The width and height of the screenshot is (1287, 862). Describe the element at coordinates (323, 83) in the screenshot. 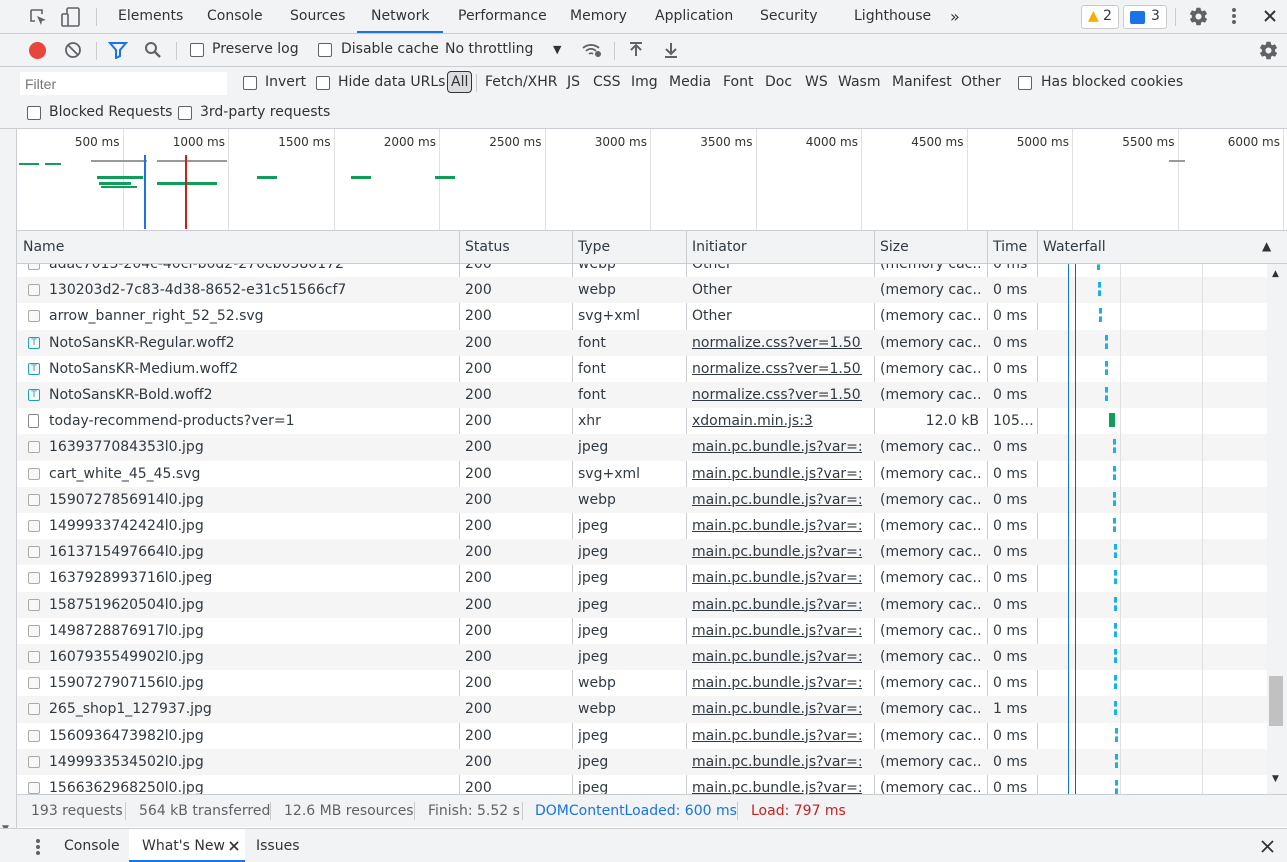

I see `hide-data-urls-checkbox` at that location.